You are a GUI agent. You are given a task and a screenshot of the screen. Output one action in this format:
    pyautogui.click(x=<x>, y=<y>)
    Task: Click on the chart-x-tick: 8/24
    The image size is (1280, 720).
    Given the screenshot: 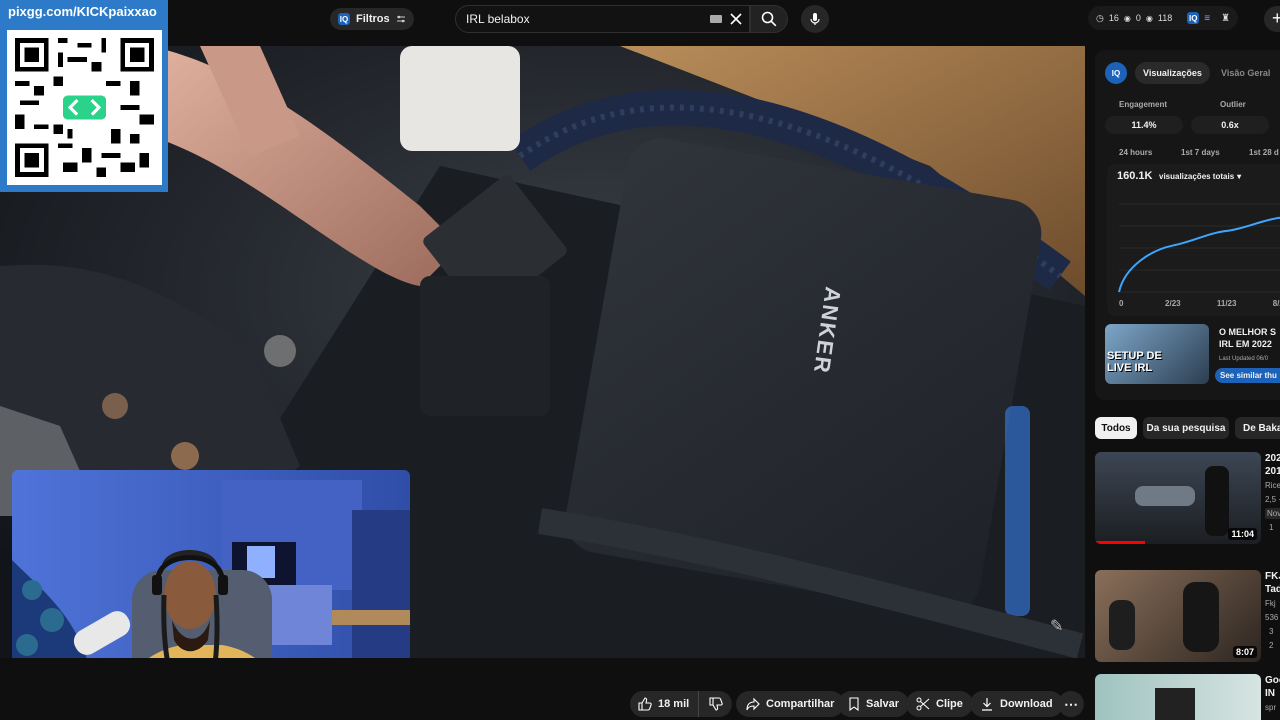 What is the action you would take?
    pyautogui.click(x=1276, y=303)
    